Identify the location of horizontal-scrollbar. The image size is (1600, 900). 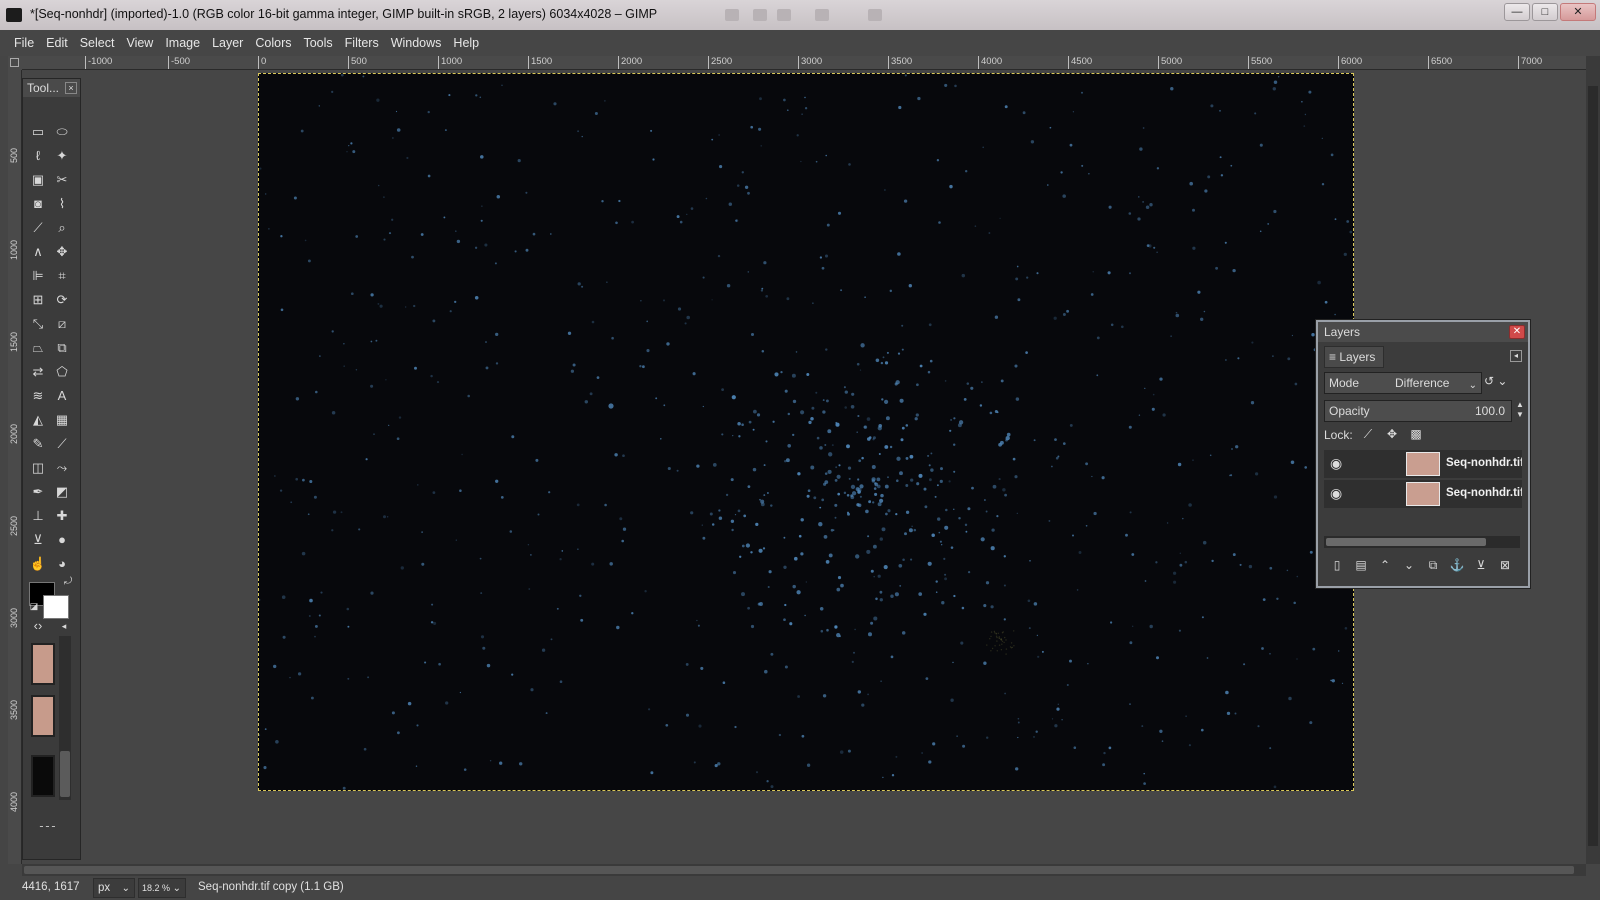
(804, 870).